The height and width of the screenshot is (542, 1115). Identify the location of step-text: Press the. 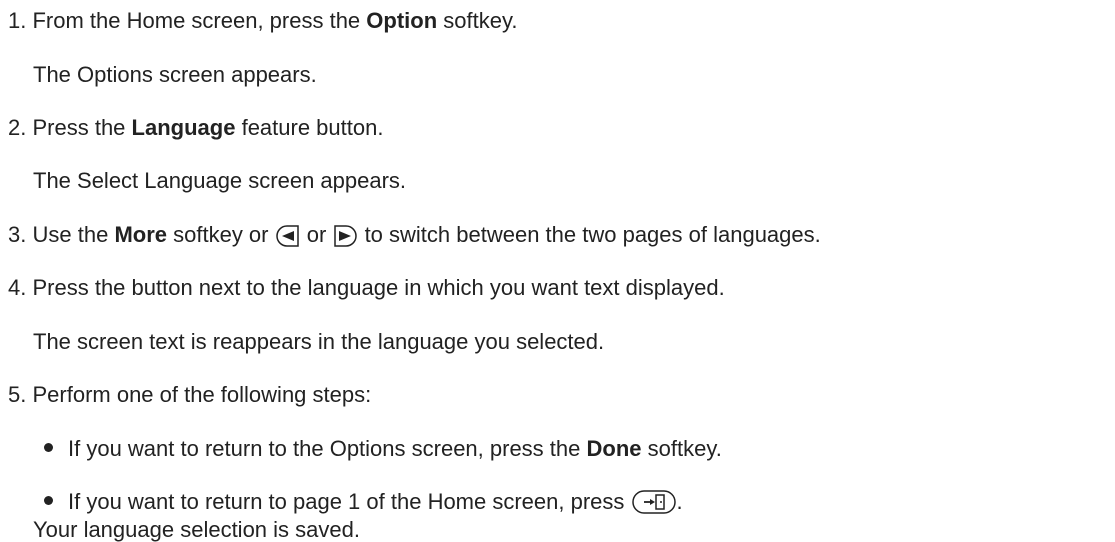
(79, 127).